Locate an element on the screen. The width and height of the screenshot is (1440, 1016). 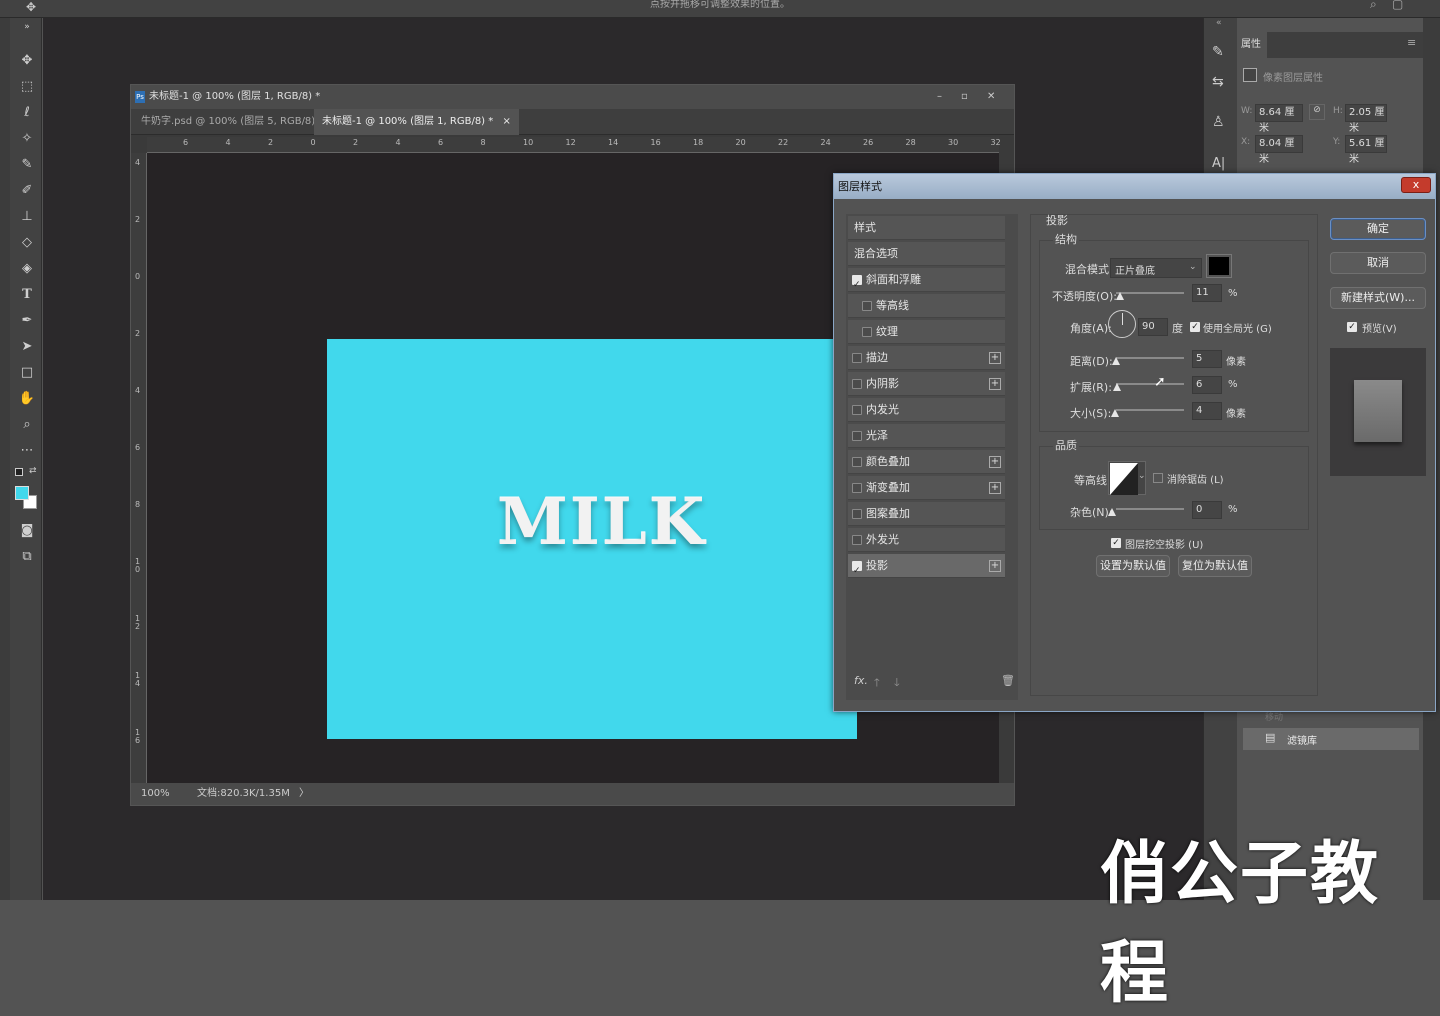
foreground-color-swatch is located at coordinates (22, 493).